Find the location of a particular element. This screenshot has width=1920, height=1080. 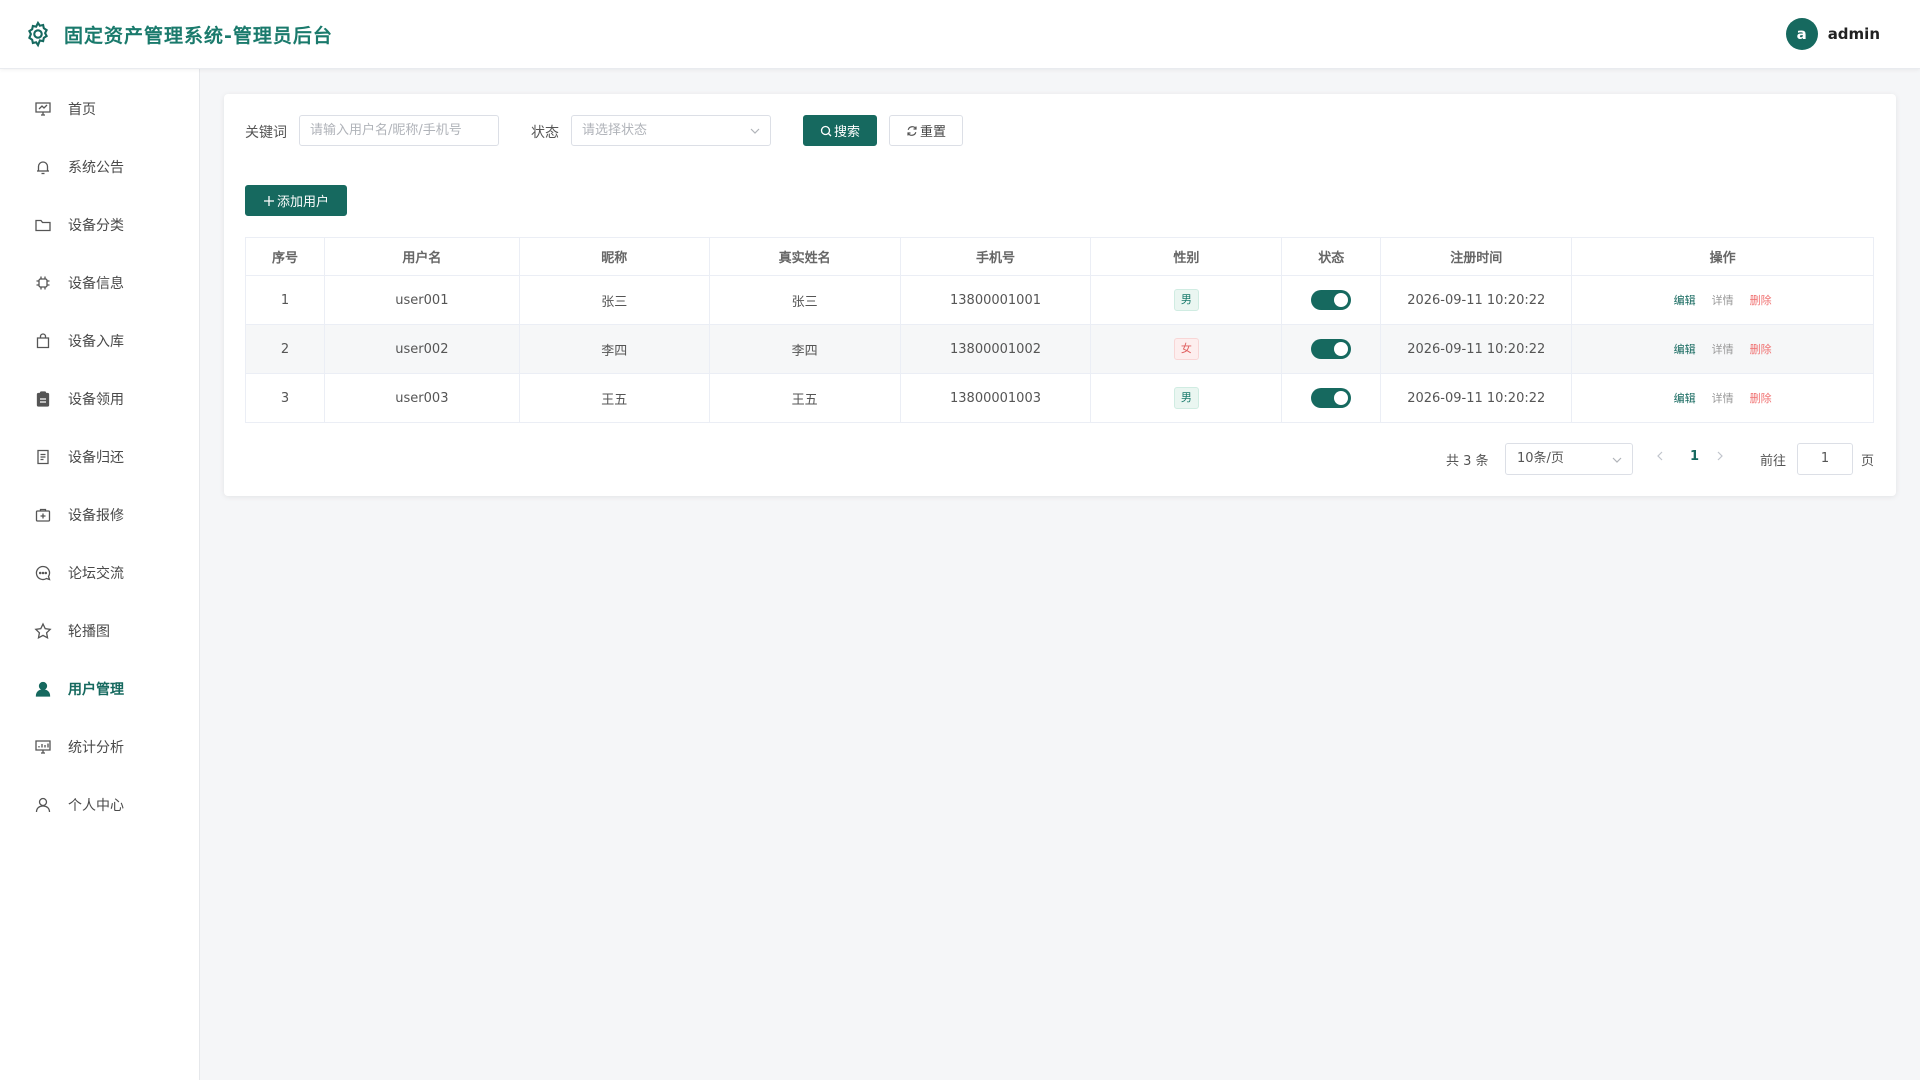

cell-phone: 13800001001 is located at coordinates (996, 300).